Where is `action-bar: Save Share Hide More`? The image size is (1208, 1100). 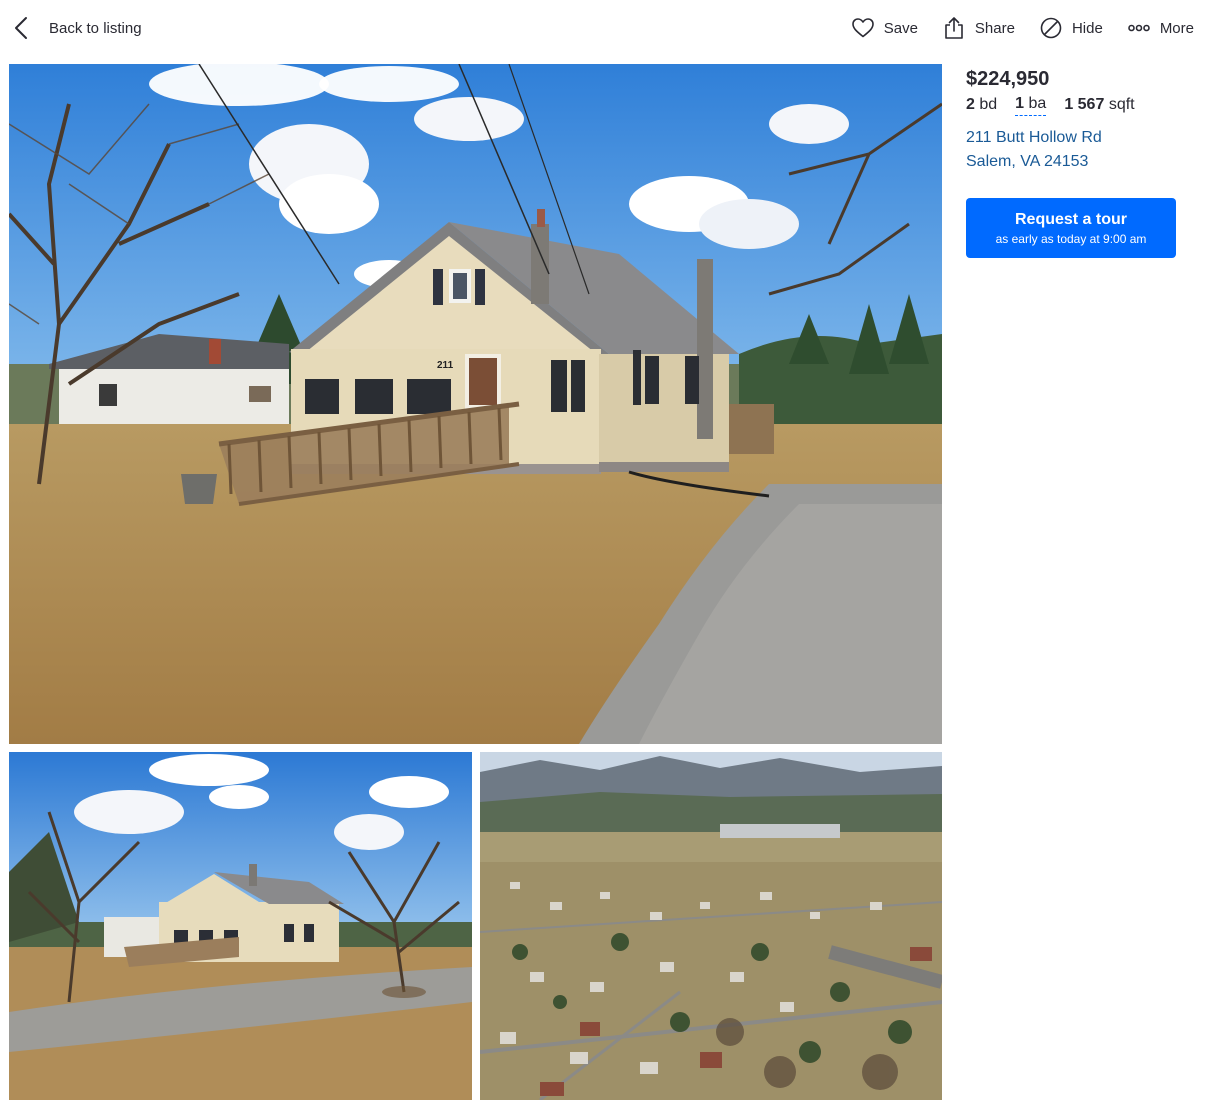 action-bar: Save Share Hide More is located at coordinates (1010, 28).